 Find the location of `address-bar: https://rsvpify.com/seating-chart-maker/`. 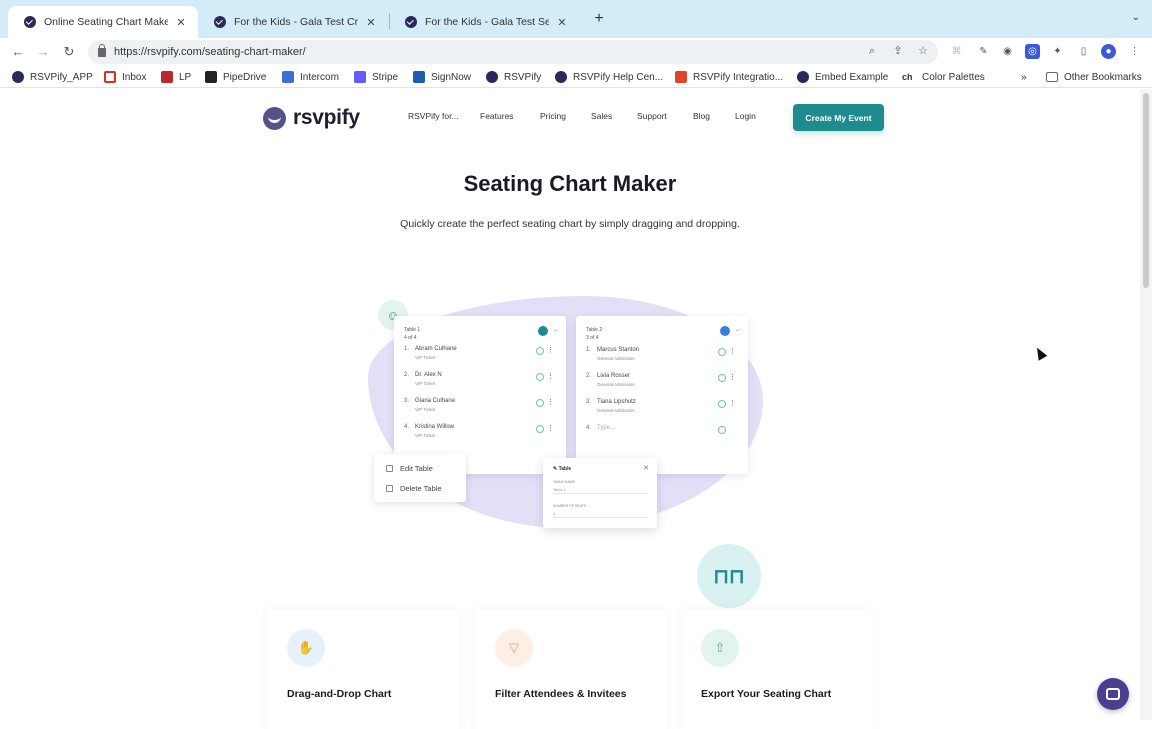

address-bar: https://rsvpify.com/seating-chart-maker/ is located at coordinates (513, 52).